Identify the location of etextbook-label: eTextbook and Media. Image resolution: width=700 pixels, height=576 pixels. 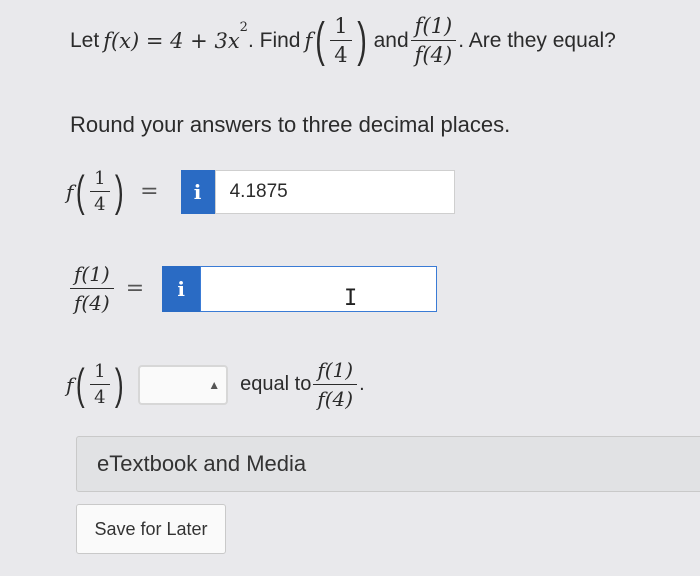
(202, 463).